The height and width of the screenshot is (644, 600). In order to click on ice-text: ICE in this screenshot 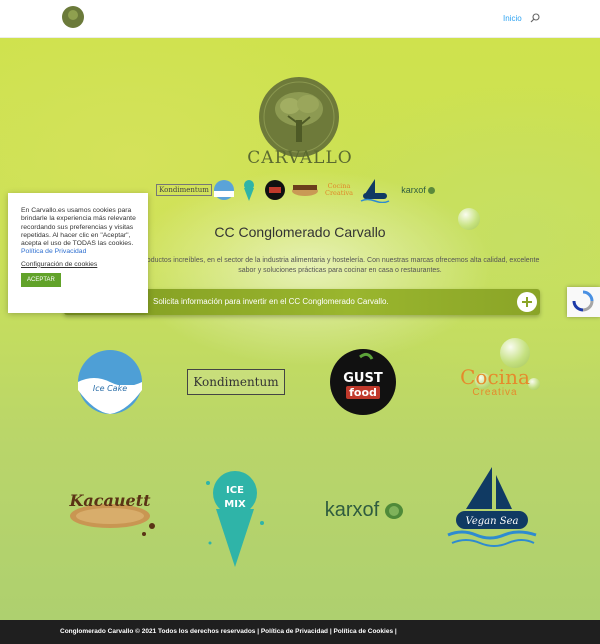, I will do `click(235, 490)`.